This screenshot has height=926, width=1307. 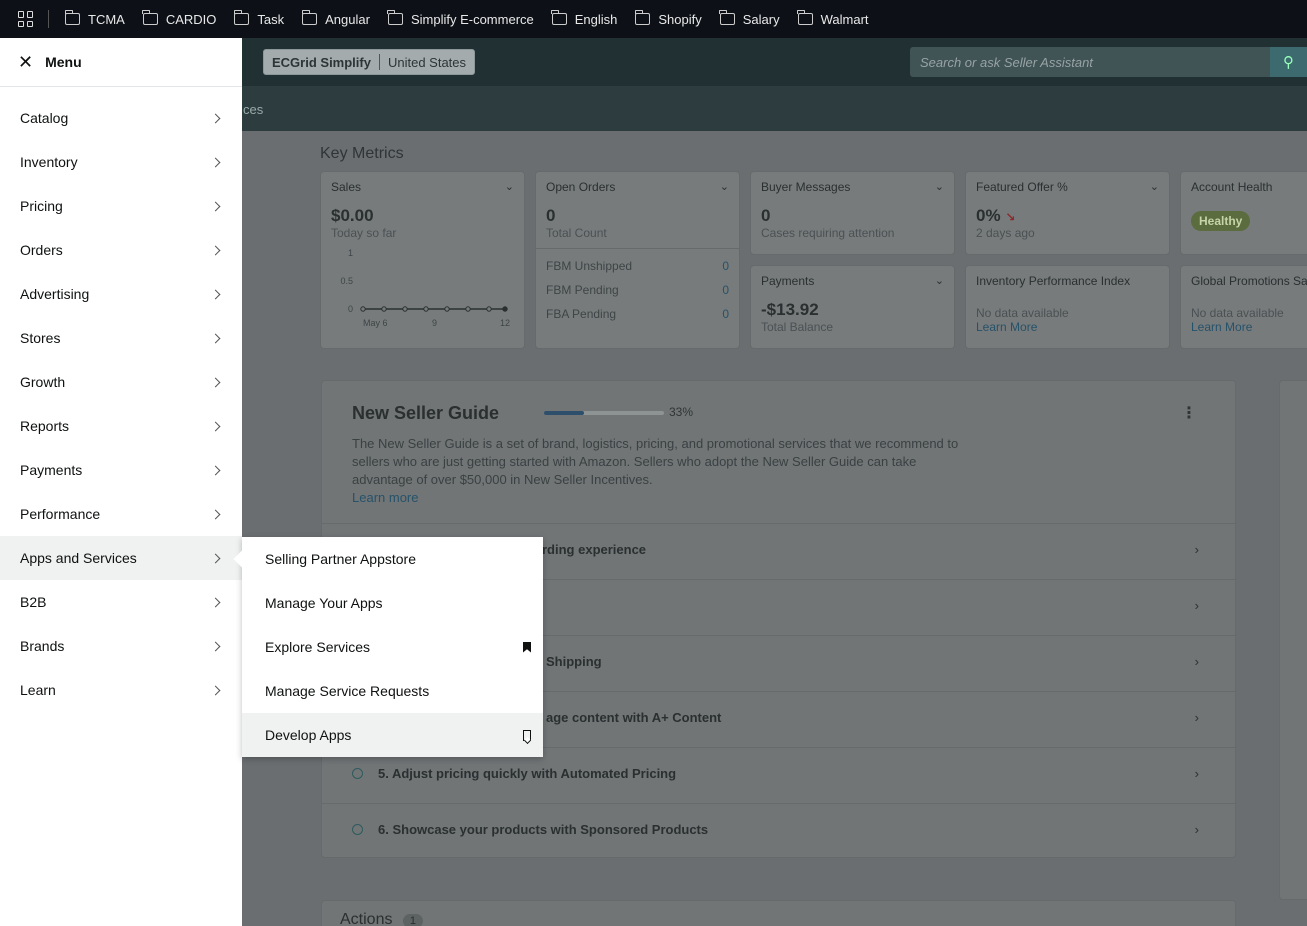 I want to click on menu-item-label: Inventory, so click(x=49, y=162).